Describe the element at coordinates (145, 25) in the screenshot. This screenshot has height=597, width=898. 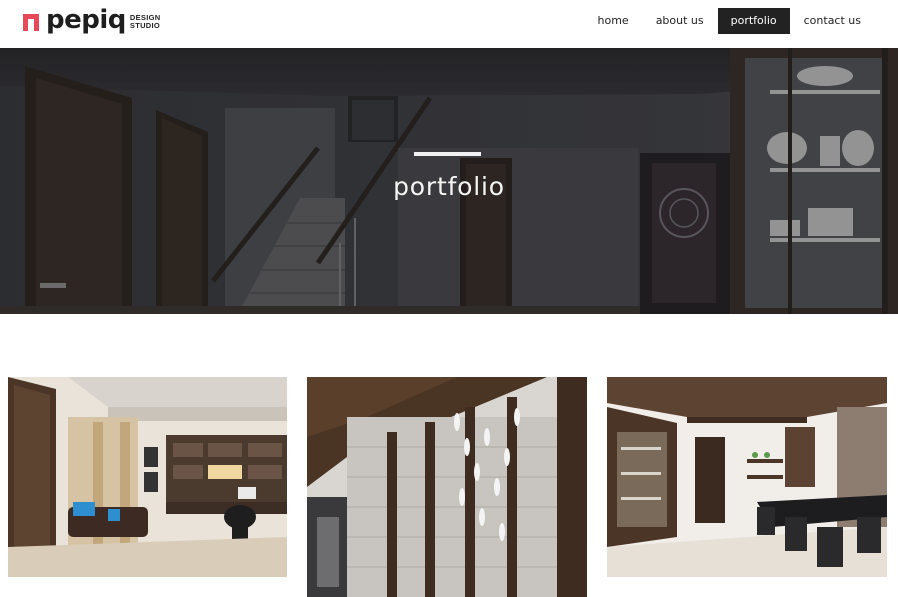
I see `brand-tagline-line2: STUDIO` at that location.